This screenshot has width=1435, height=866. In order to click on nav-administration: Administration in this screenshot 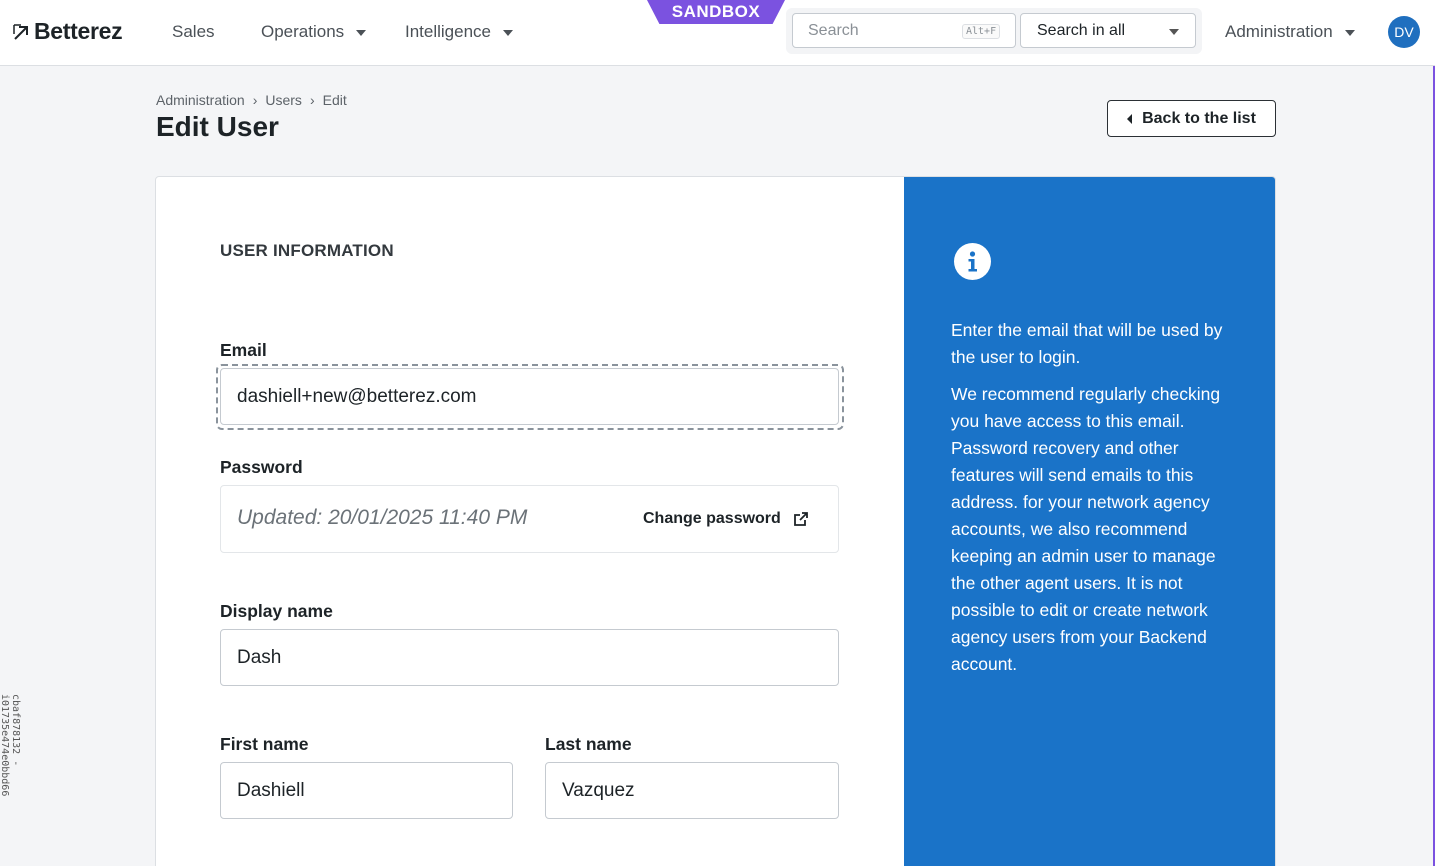, I will do `click(1290, 32)`.